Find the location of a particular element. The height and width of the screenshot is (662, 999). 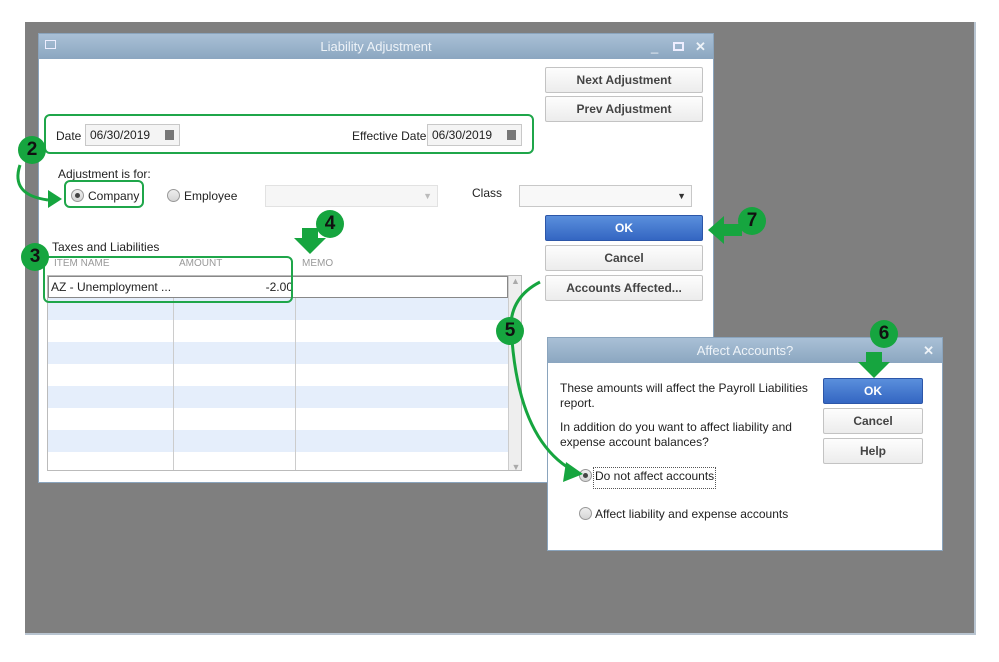

step-2-badge: 2 is located at coordinates (32, 150).